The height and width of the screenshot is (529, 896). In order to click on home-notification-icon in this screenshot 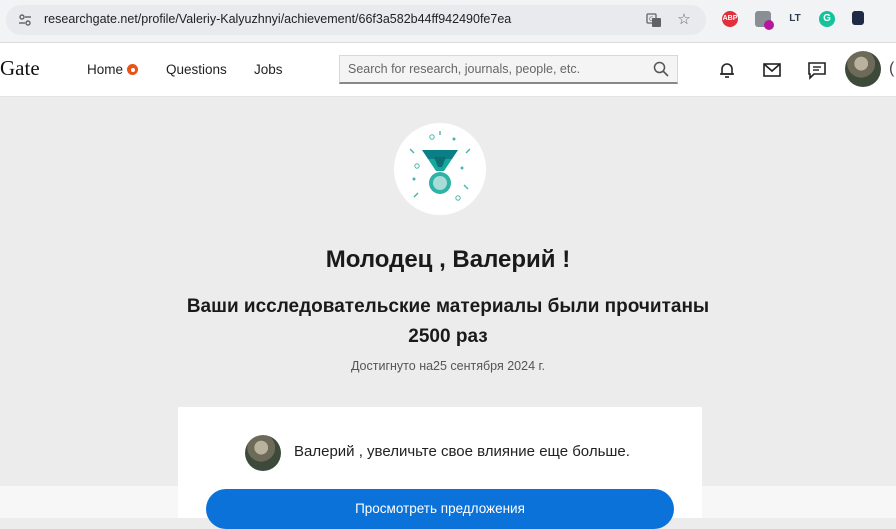, I will do `click(133, 69)`.